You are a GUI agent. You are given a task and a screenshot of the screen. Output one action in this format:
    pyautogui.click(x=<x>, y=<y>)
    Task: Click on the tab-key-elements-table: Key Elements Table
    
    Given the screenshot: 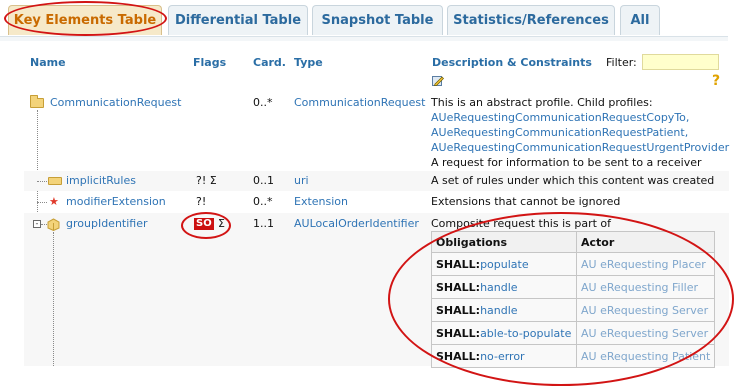 What is the action you would take?
    pyautogui.click(x=85, y=20)
    